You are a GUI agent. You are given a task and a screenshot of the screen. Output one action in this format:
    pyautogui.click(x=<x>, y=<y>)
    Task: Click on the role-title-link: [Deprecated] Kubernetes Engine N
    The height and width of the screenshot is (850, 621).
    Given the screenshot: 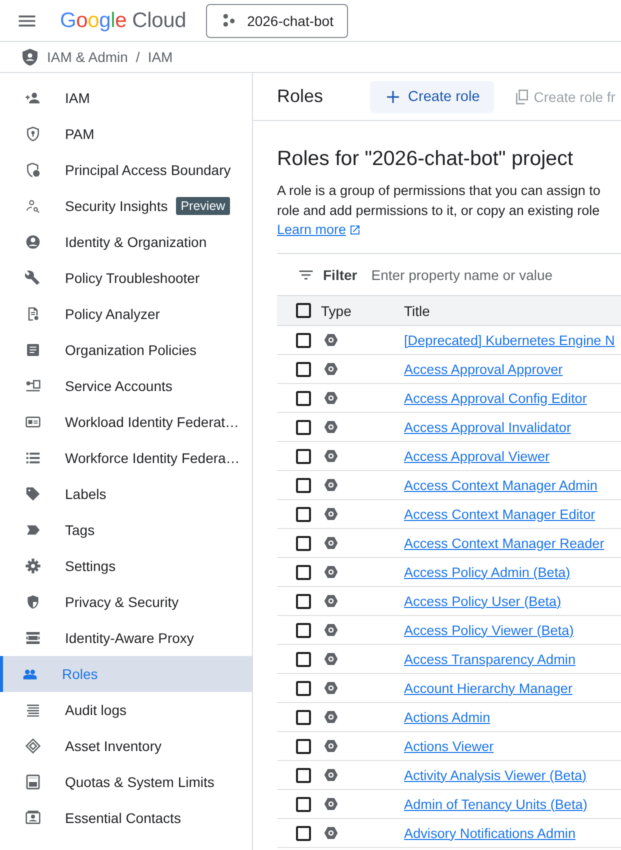 What is the action you would take?
    pyautogui.click(x=509, y=340)
    